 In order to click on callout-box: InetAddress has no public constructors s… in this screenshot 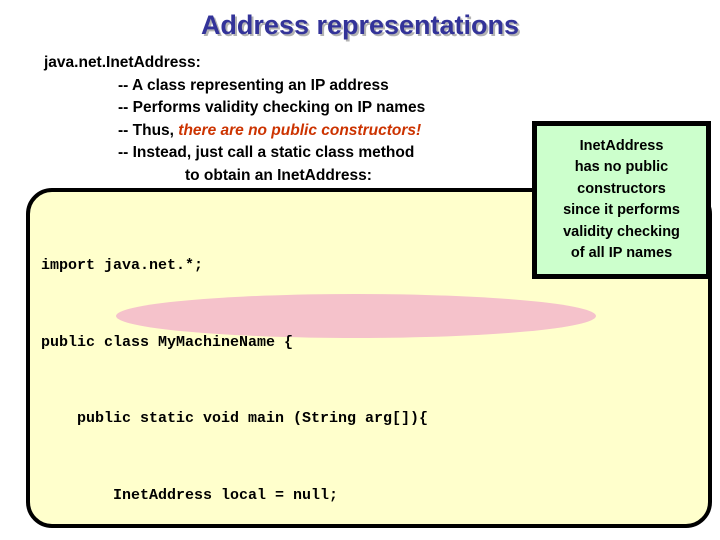, I will do `click(621, 200)`.